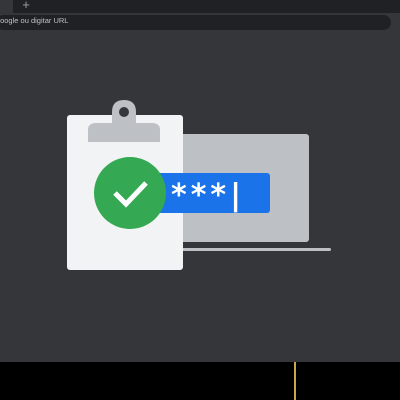 The width and height of the screenshot is (400, 400). I want to click on check-circle, so click(130, 193).